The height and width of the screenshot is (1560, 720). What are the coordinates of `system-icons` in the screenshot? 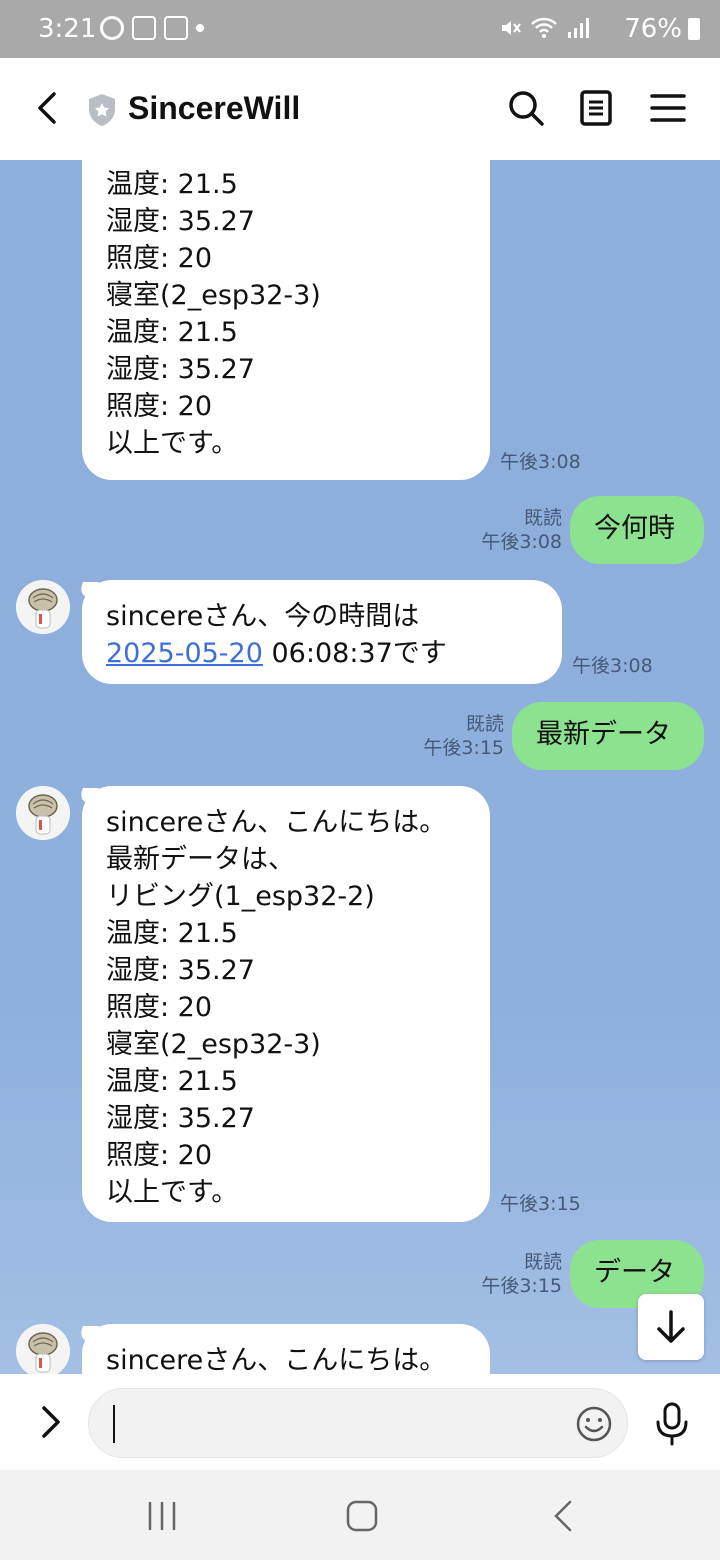 It's located at (544, 28).